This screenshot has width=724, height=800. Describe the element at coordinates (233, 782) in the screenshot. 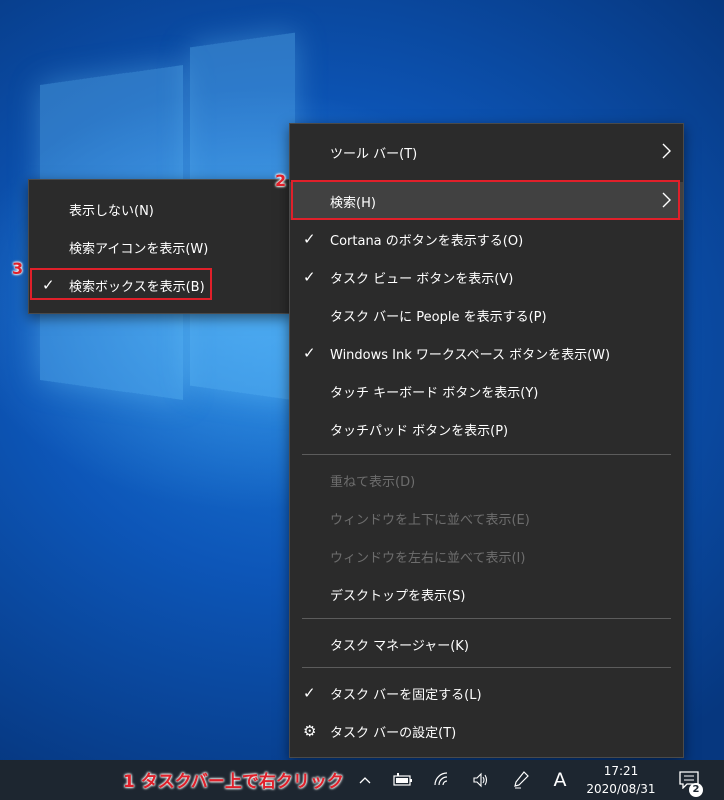

I see `step-1-label: 1 タスクバー上で右クリック` at that location.